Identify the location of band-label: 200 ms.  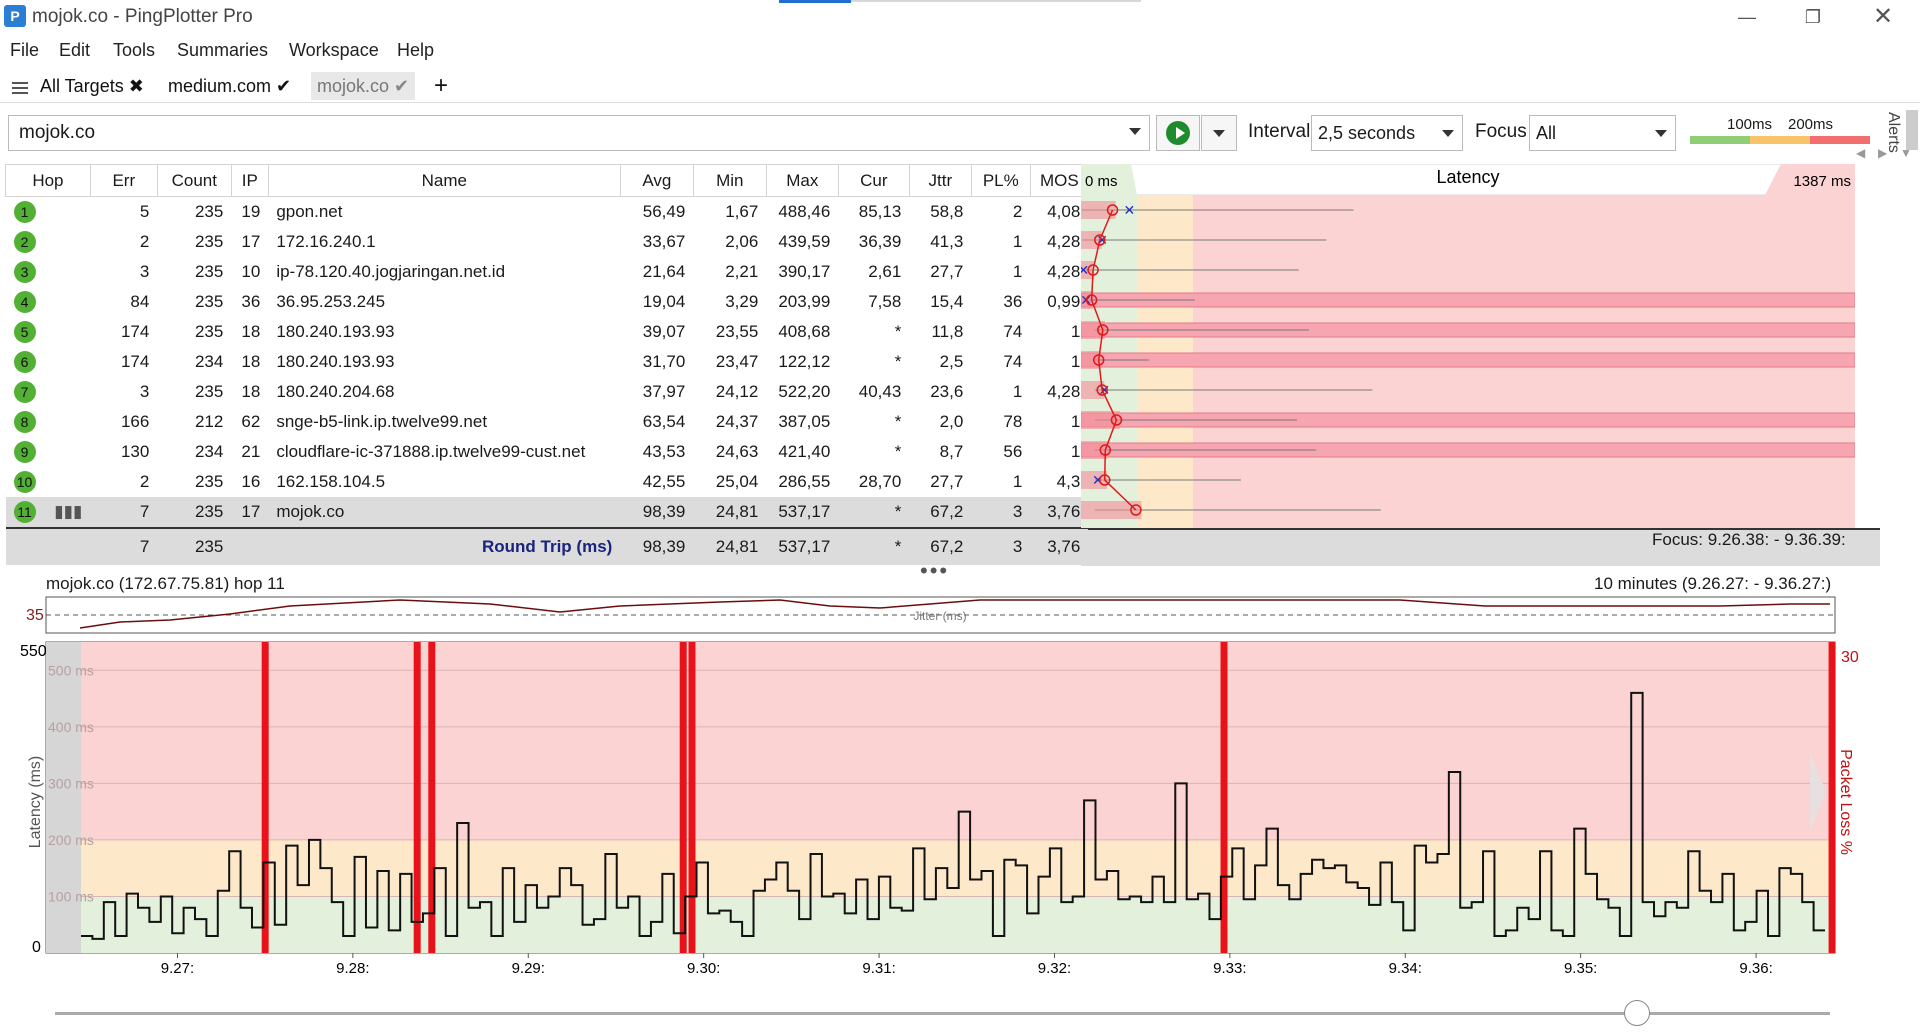
(71, 840).